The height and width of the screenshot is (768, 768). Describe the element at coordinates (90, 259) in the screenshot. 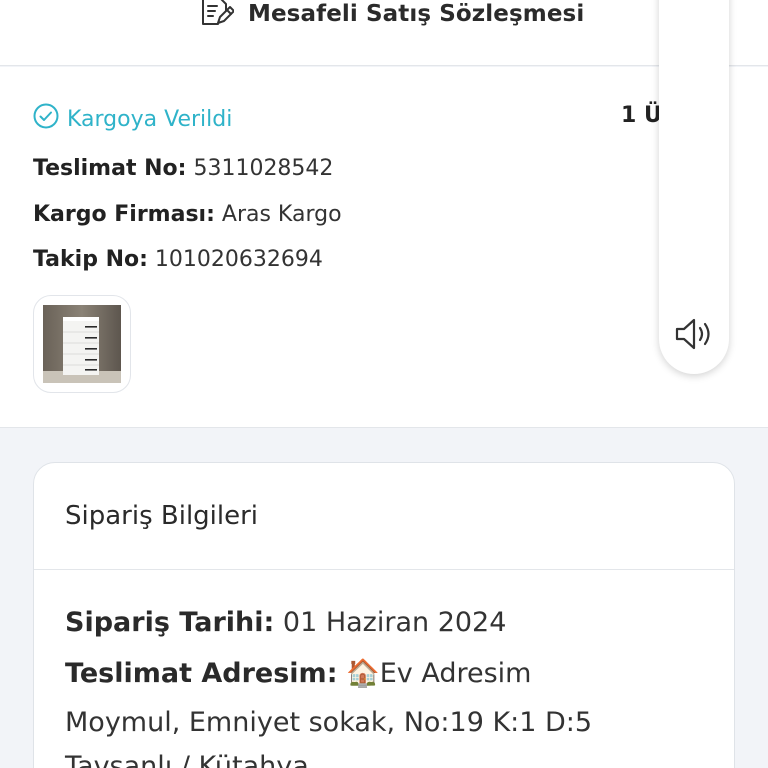

I see `tracking-label: Takip No:` at that location.